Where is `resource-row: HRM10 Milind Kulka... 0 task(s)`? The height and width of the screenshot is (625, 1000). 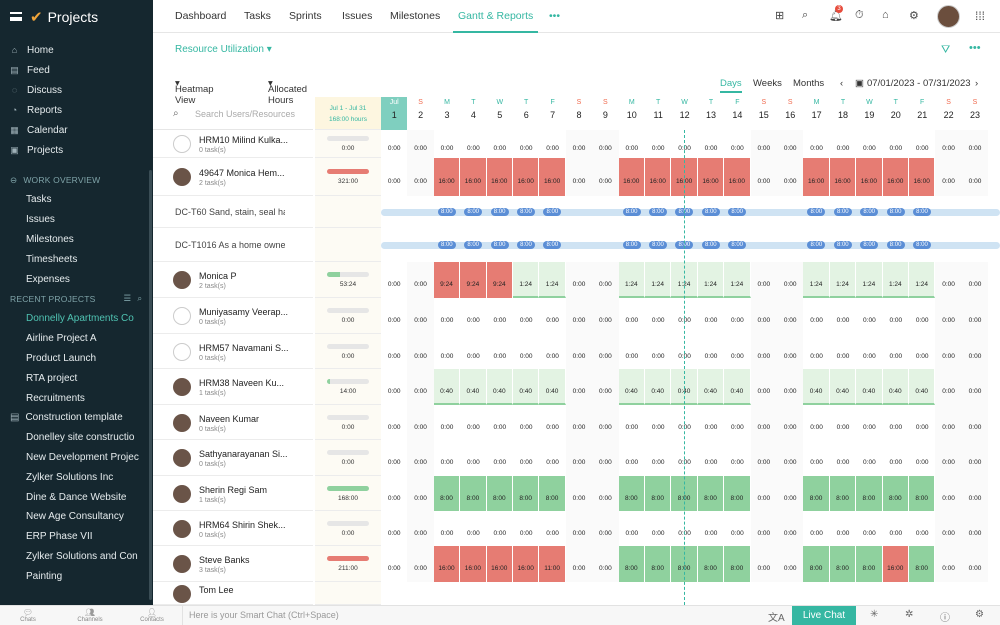
resource-row: HRM10 Milind Kulka... 0 task(s) is located at coordinates (233, 144).